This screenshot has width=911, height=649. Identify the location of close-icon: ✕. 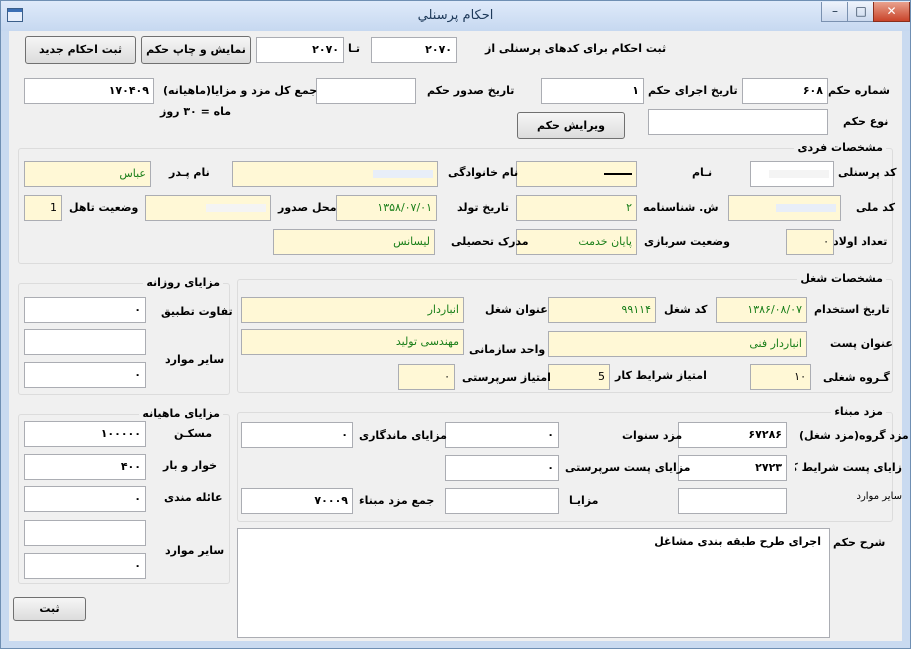
(891, 12).